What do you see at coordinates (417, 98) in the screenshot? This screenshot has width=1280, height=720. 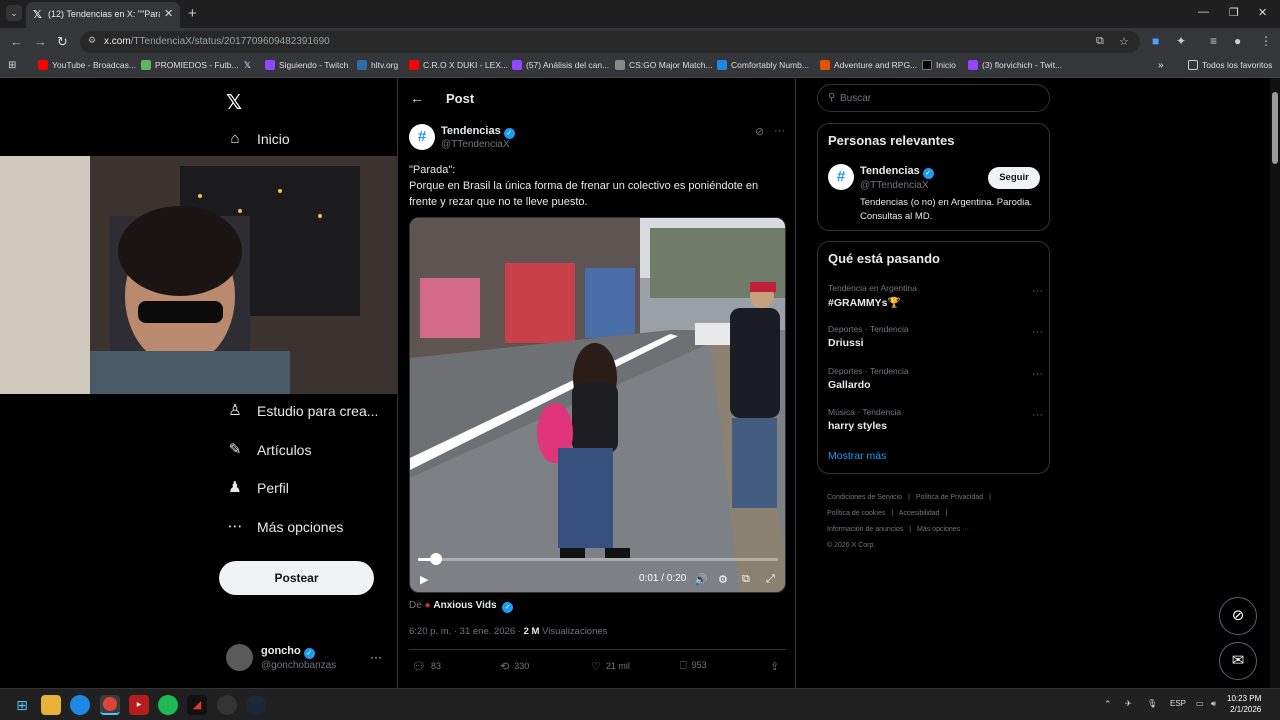 I see `back-arrow-icon: ←` at bounding box center [417, 98].